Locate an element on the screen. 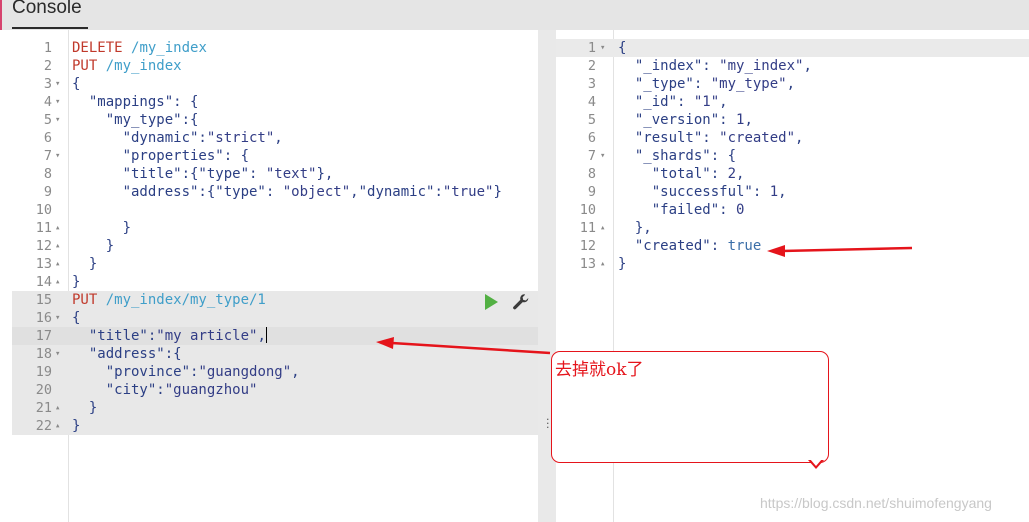 The image size is (1029, 522). line-number: 8 is located at coordinates (47, 174).